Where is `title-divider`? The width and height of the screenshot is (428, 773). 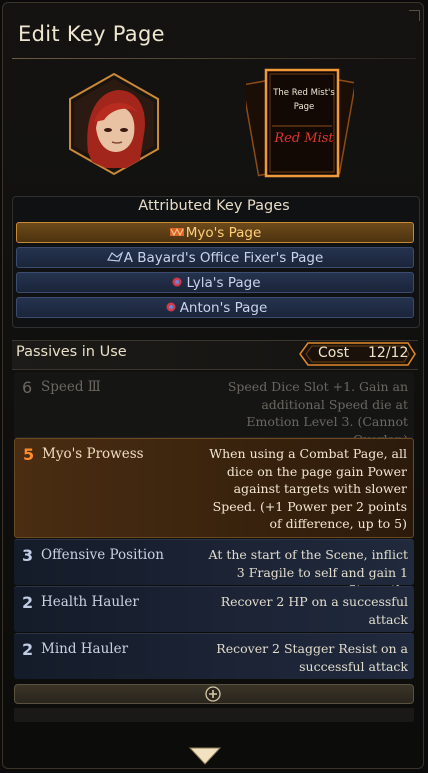
title-divider is located at coordinates (214, 58).